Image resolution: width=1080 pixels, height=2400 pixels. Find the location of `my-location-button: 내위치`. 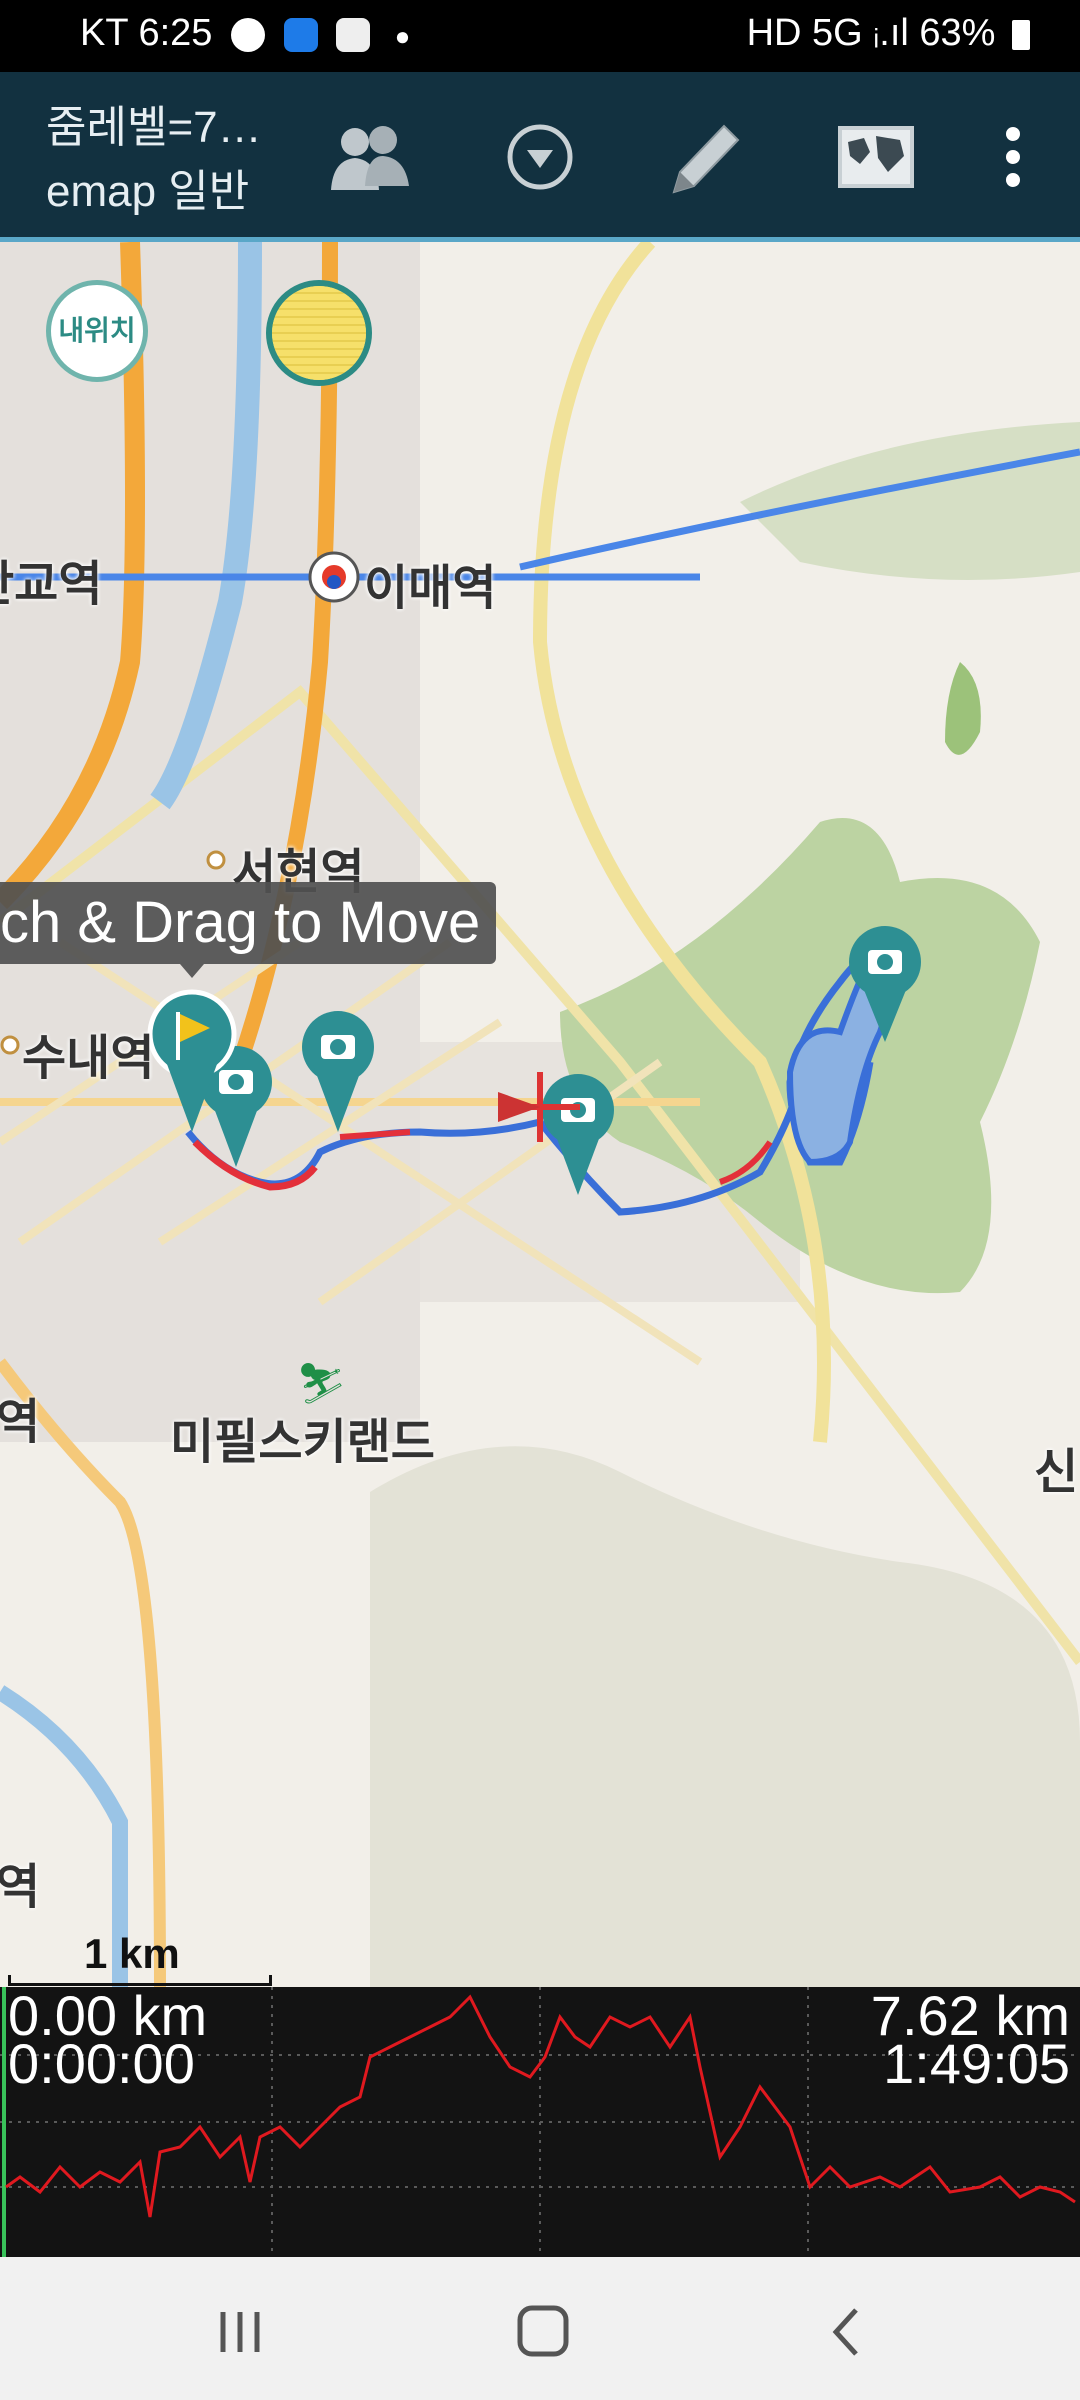

my-location-button: 내위치 is located at coordinates (97, 331).